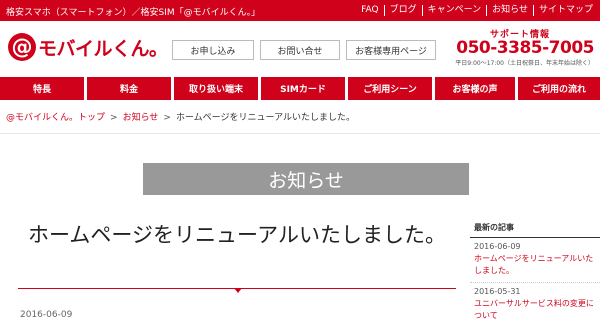 This screenshot has height=323, width=600. What do you see at coordinates (390, 88) in the screenshot?
I see `nav-item-use-cases: ご利用シーン` at bounding box center [390, 88].